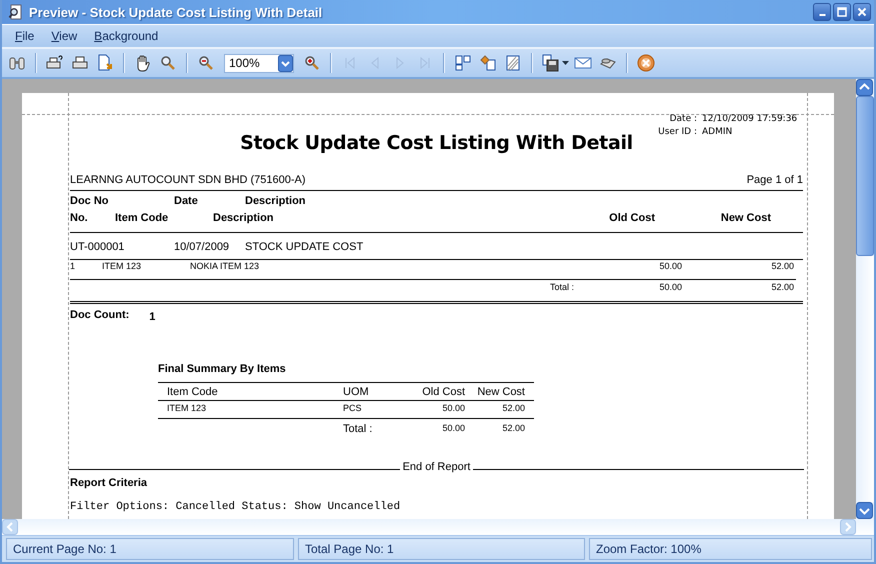 Image resolution: width=876 pixels, height=564 pixels. Describe the element at coordinates (225, 266) in the screenshot. I see `table-cell-text: NOKIA ITEM 123` at that location.